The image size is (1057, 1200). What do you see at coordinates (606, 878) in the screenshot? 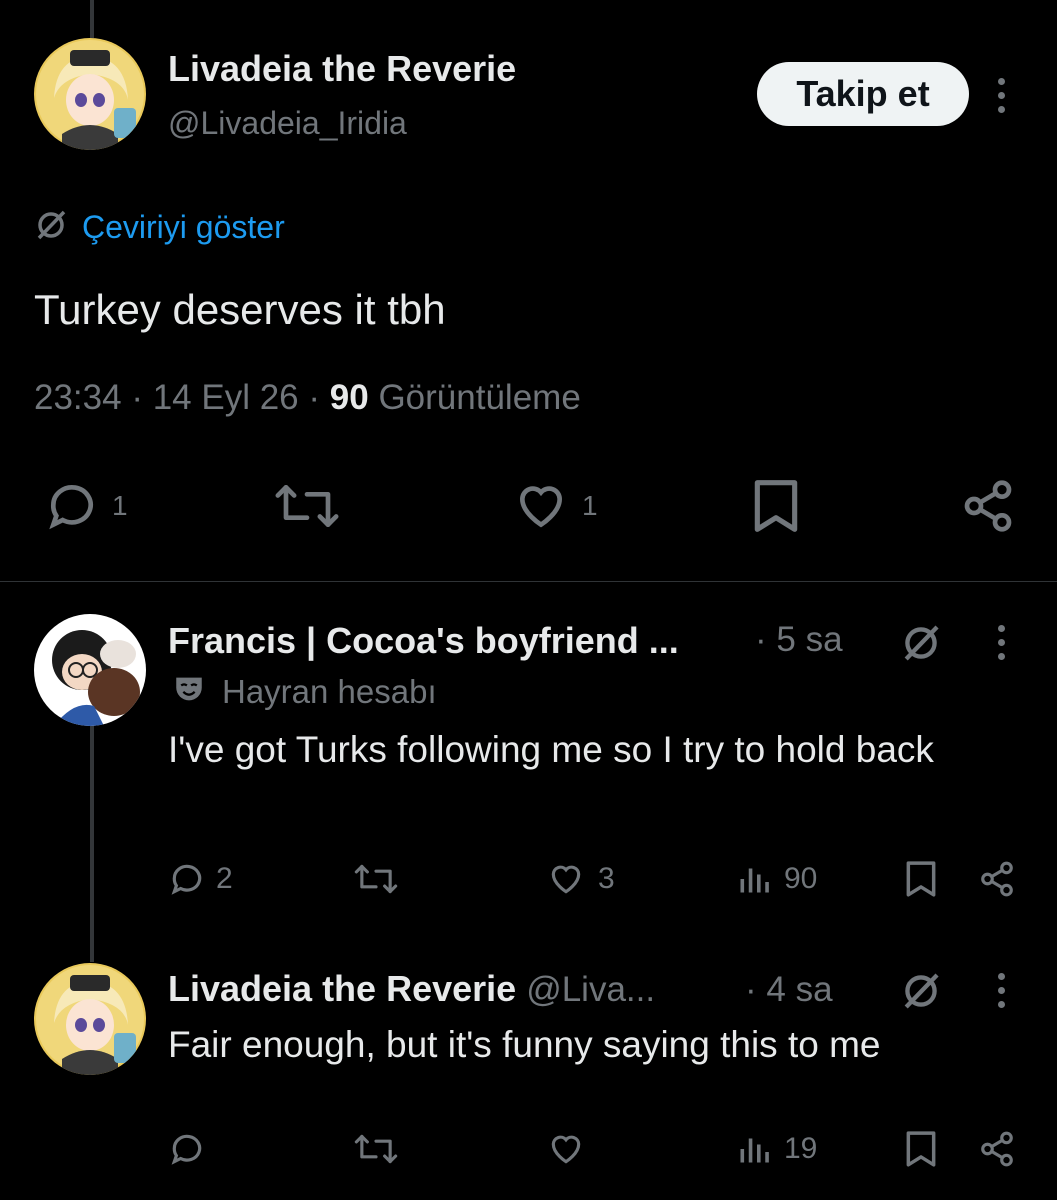
I see `reply-1-like-count: 3` at bounding box center [606, 878].